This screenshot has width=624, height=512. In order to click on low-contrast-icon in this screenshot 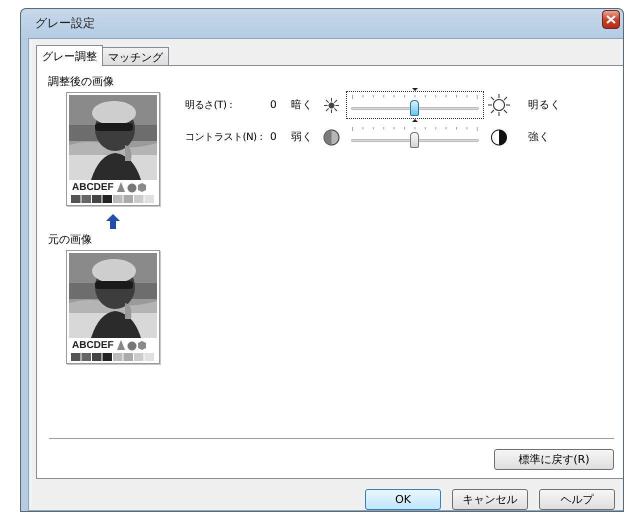, I will do `click(331, 137)`.